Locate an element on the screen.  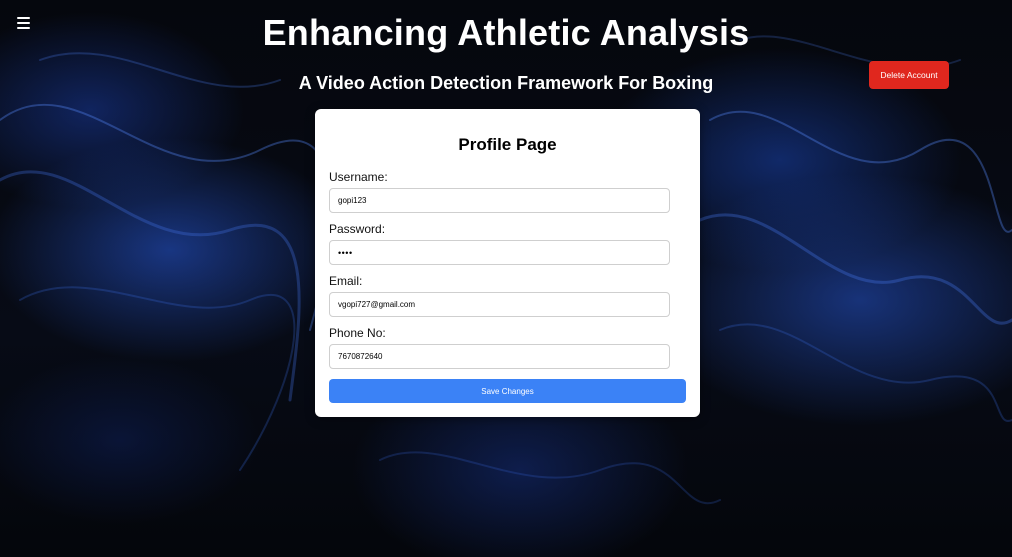
delete-account-button: Delete Account is located at coordinates (909, 75).